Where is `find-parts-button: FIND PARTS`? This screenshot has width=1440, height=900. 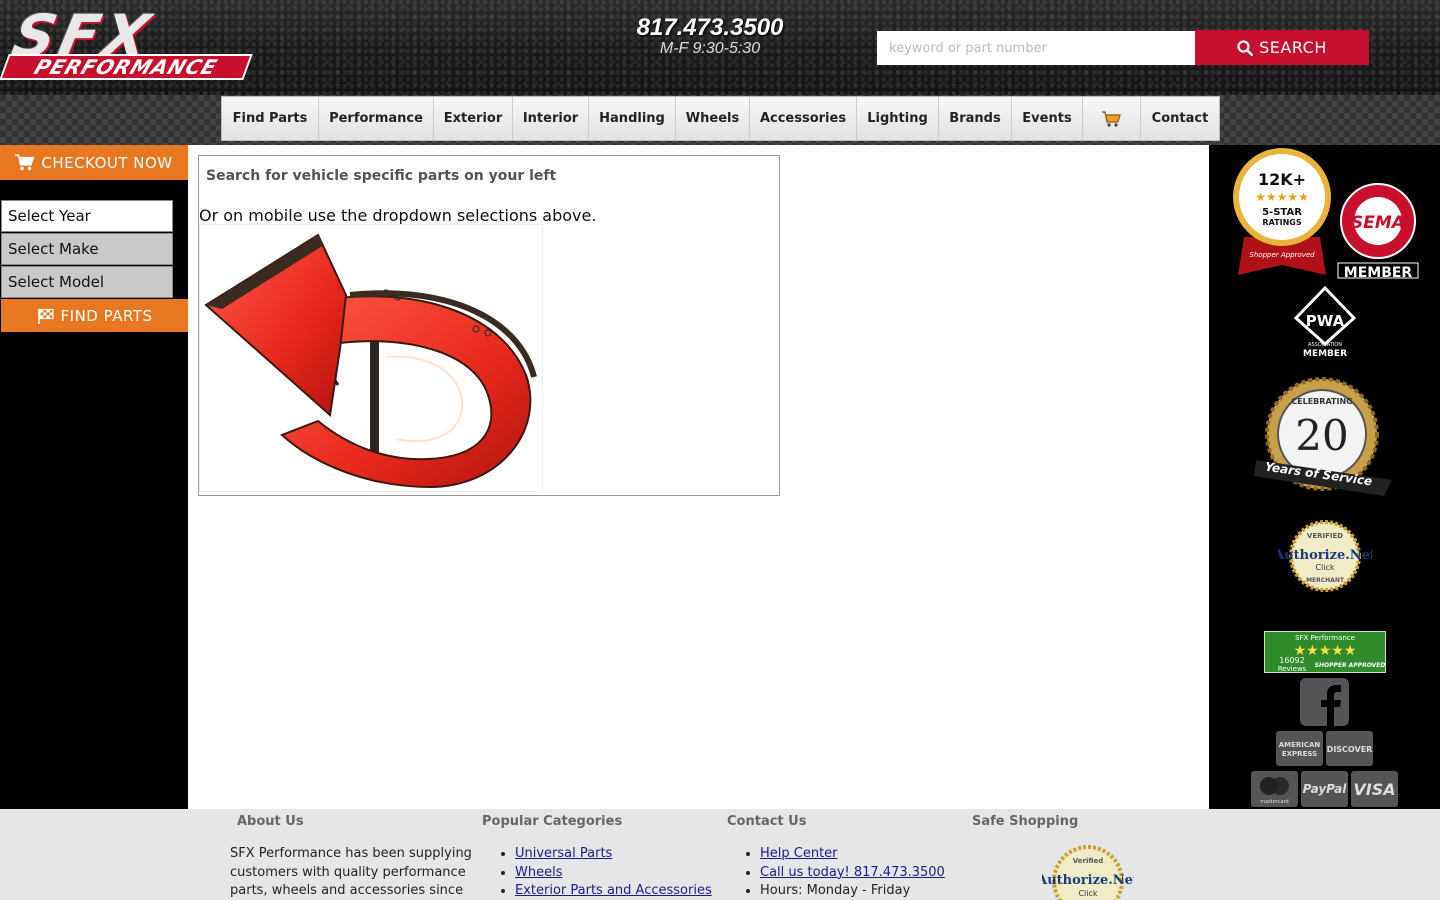
find-parts-button: FIND PARTS is located at coordinates (94, 315).